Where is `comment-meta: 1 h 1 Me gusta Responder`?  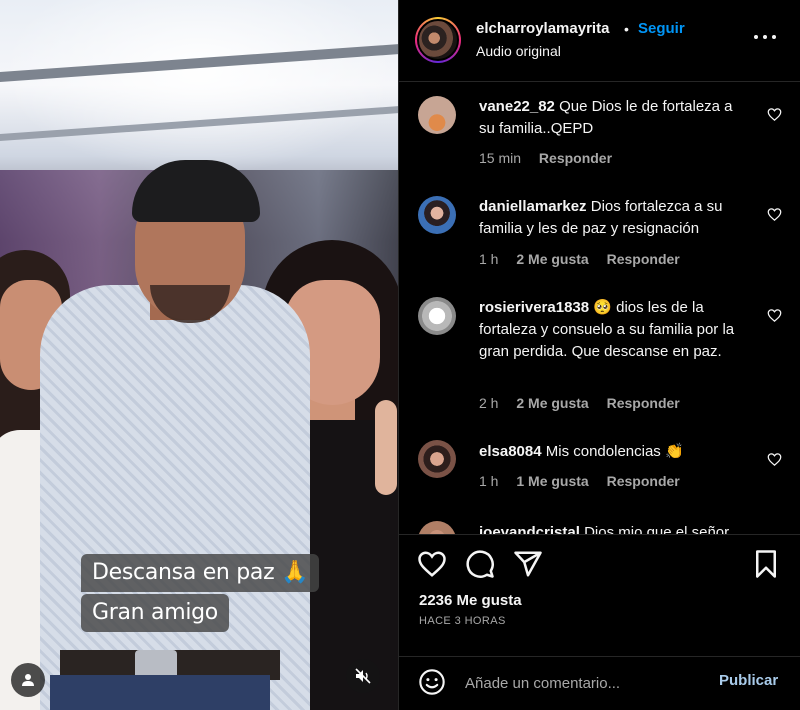
comment-meta: 1 h 1 Me gusta Responder is located at coordinates (586, 481).